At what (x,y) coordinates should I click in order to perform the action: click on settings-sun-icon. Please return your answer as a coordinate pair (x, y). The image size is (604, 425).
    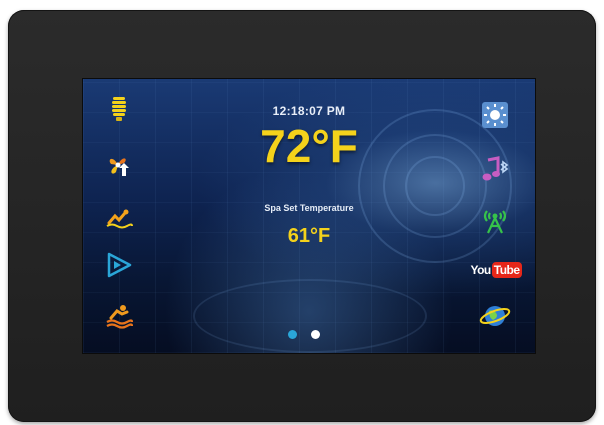
    Looking at the image, I should click on (495, 115).